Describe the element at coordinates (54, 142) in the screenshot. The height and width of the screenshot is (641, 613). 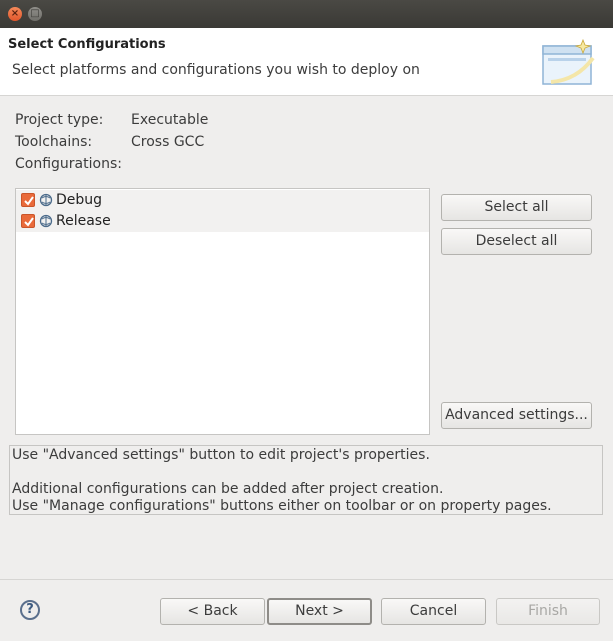
I see `toolchains-label: Toolchains:` at that location.